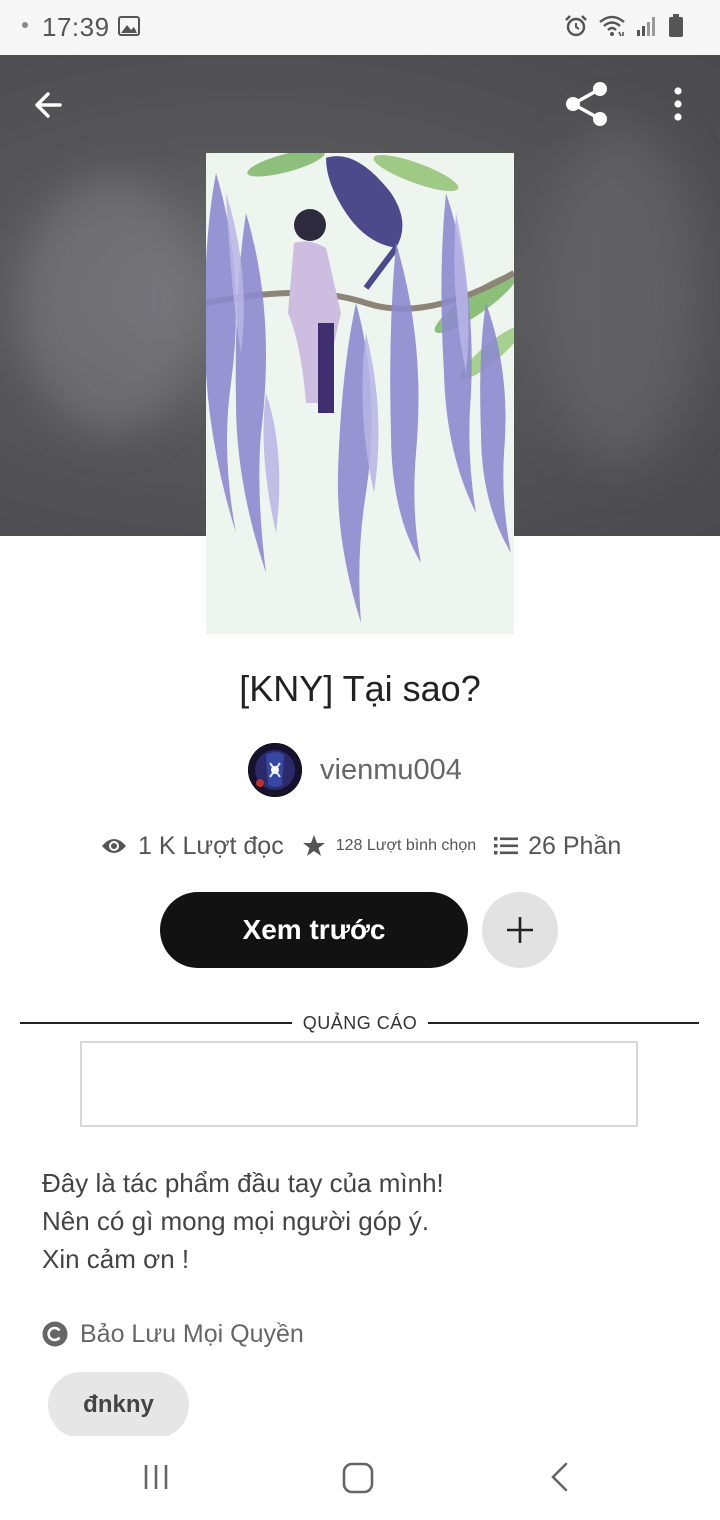  I want to click on story-cover-image, so click(360, 393).